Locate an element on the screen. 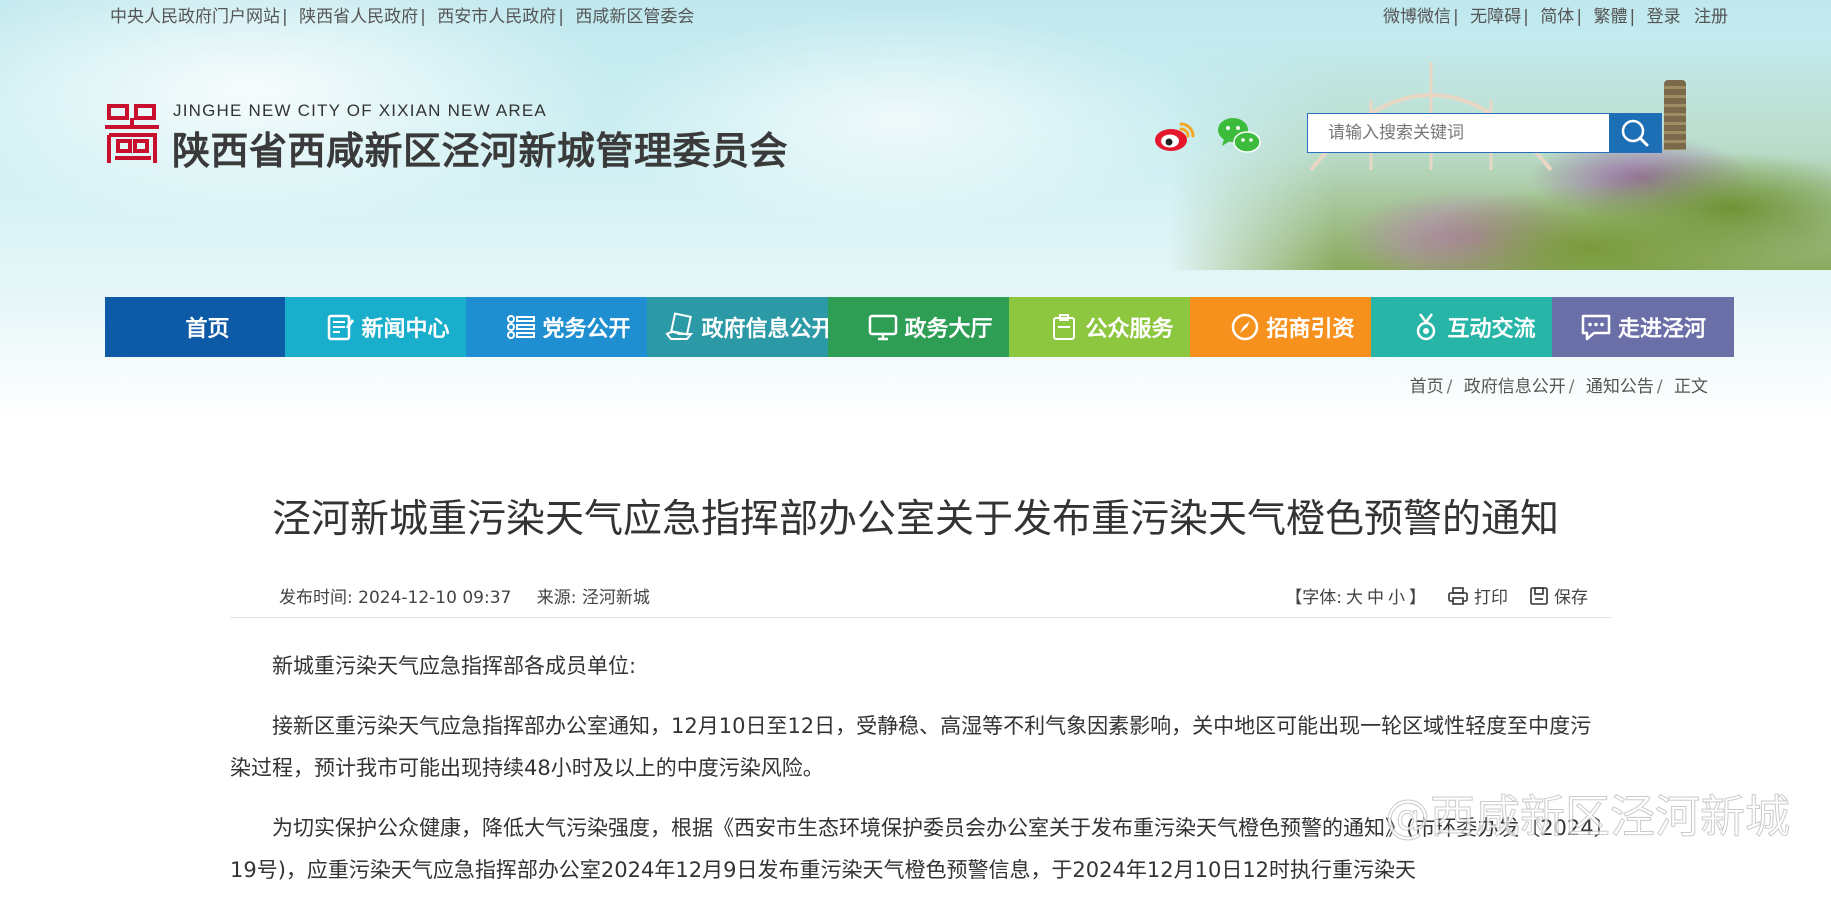 Image resolution: width=1831 pixels, height=909 pixels. nav-service-hall-label: 政务大厅 is located at coordinates (948, 329).